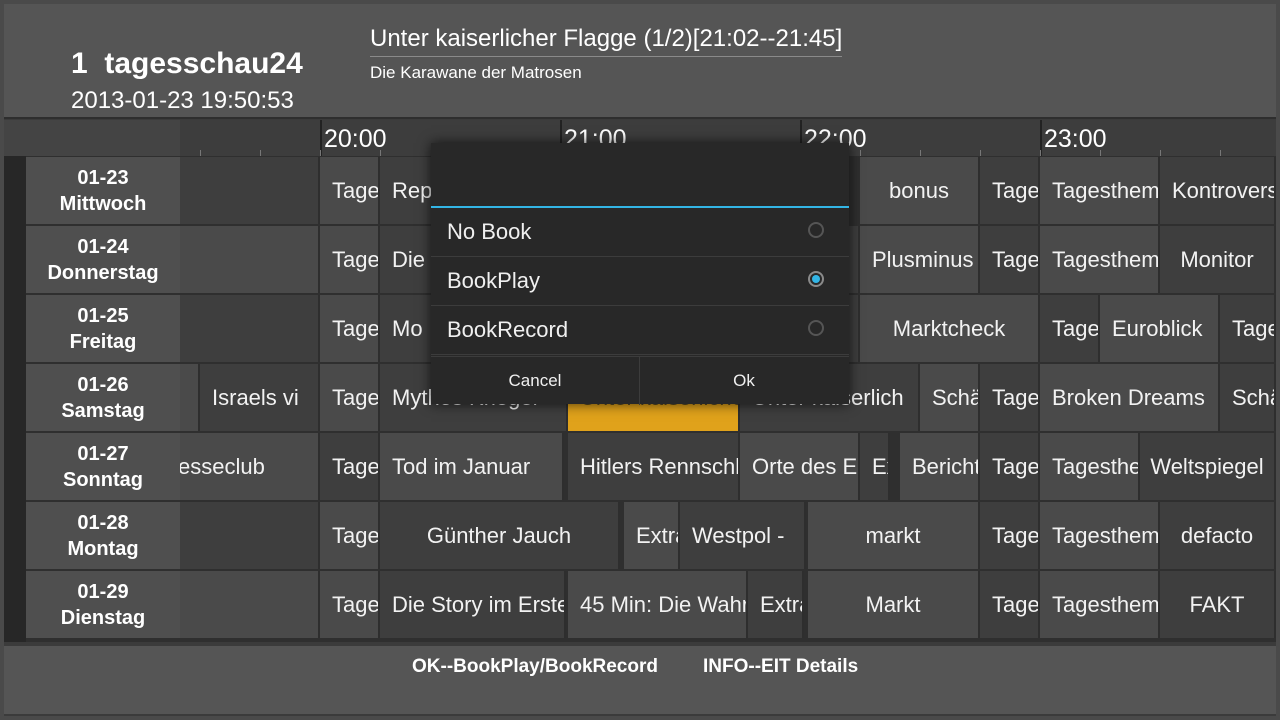 The image size is (1280, 720). I want to click on day-weekday: Samstag, so click(103, 410).